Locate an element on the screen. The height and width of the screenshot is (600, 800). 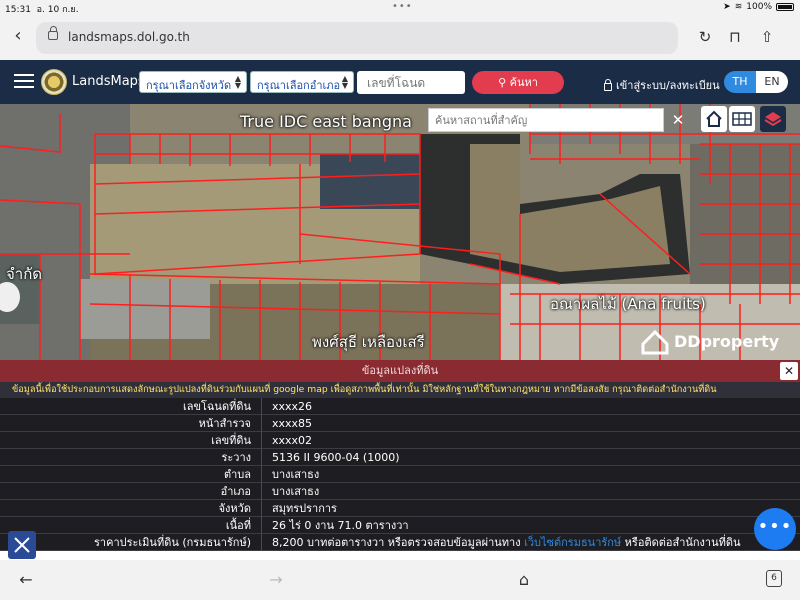
table-row: ตำบล บางเสาธง is located at coordinates (400, 474).